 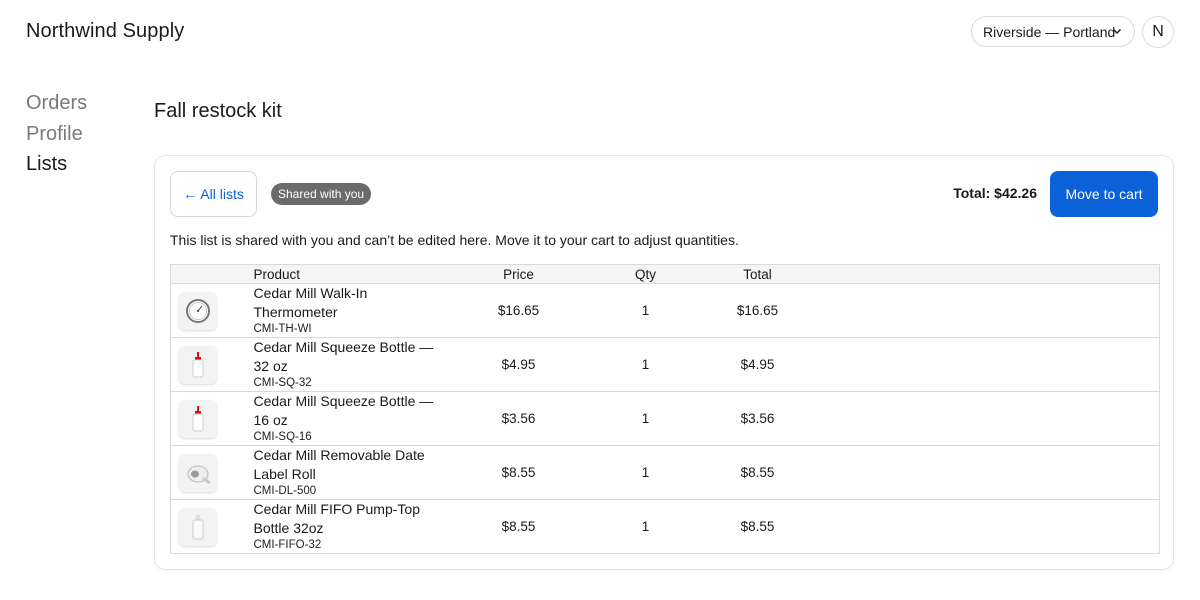 What do you see at coordinates (995, 193) in the screenshot?
I see `list-total: Total: $42.26` at bounding box center [995, 193].